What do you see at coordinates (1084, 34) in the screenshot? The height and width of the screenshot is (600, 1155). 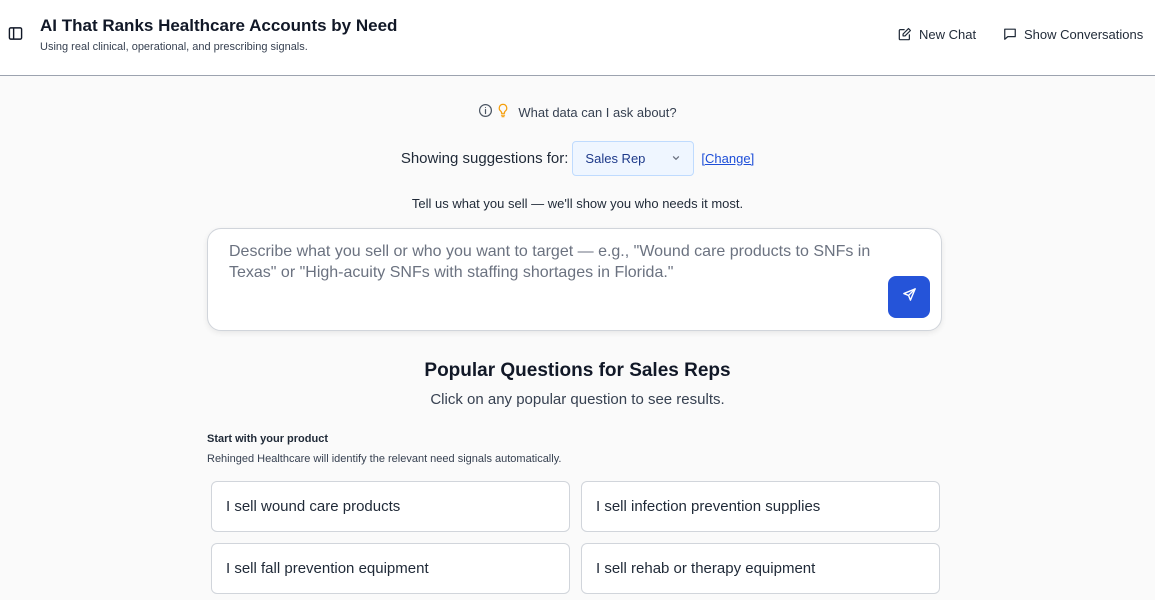 I see `show-conversations-label: Show Conversations` at bounding box center [1084, 34].